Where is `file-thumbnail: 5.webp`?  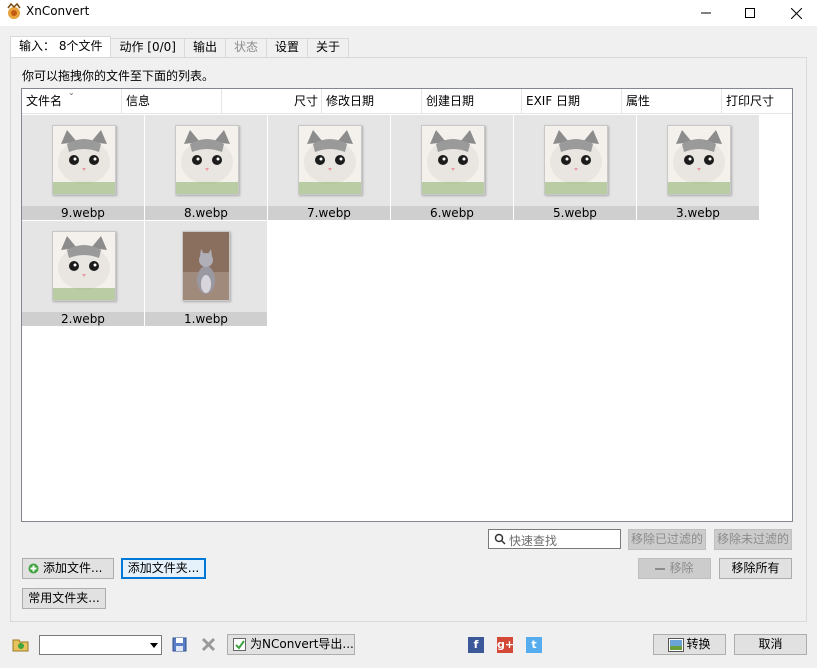
file-thumbnail: 5.webp is located at coordinates (575, 168).